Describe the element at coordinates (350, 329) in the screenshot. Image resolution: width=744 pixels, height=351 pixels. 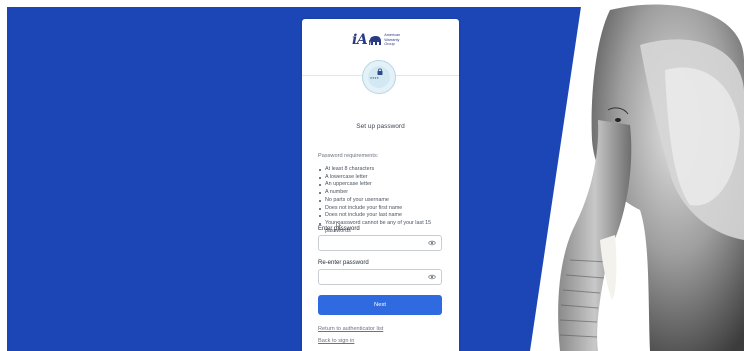
I see `return-to-authenticator-link: Return to authenticator list` at that location.